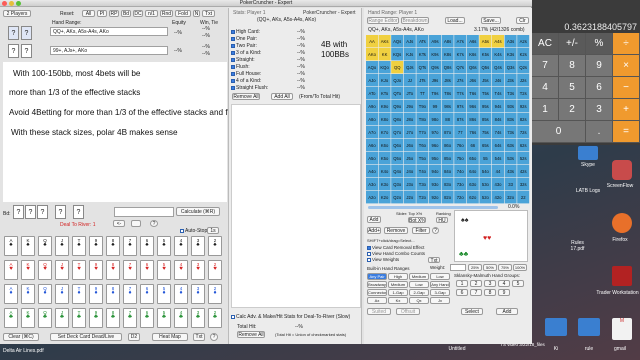  What do you see at coordinates (572, 110) in the screenshot?
I see `calc-key: 2` at bounding box center [572, 110].